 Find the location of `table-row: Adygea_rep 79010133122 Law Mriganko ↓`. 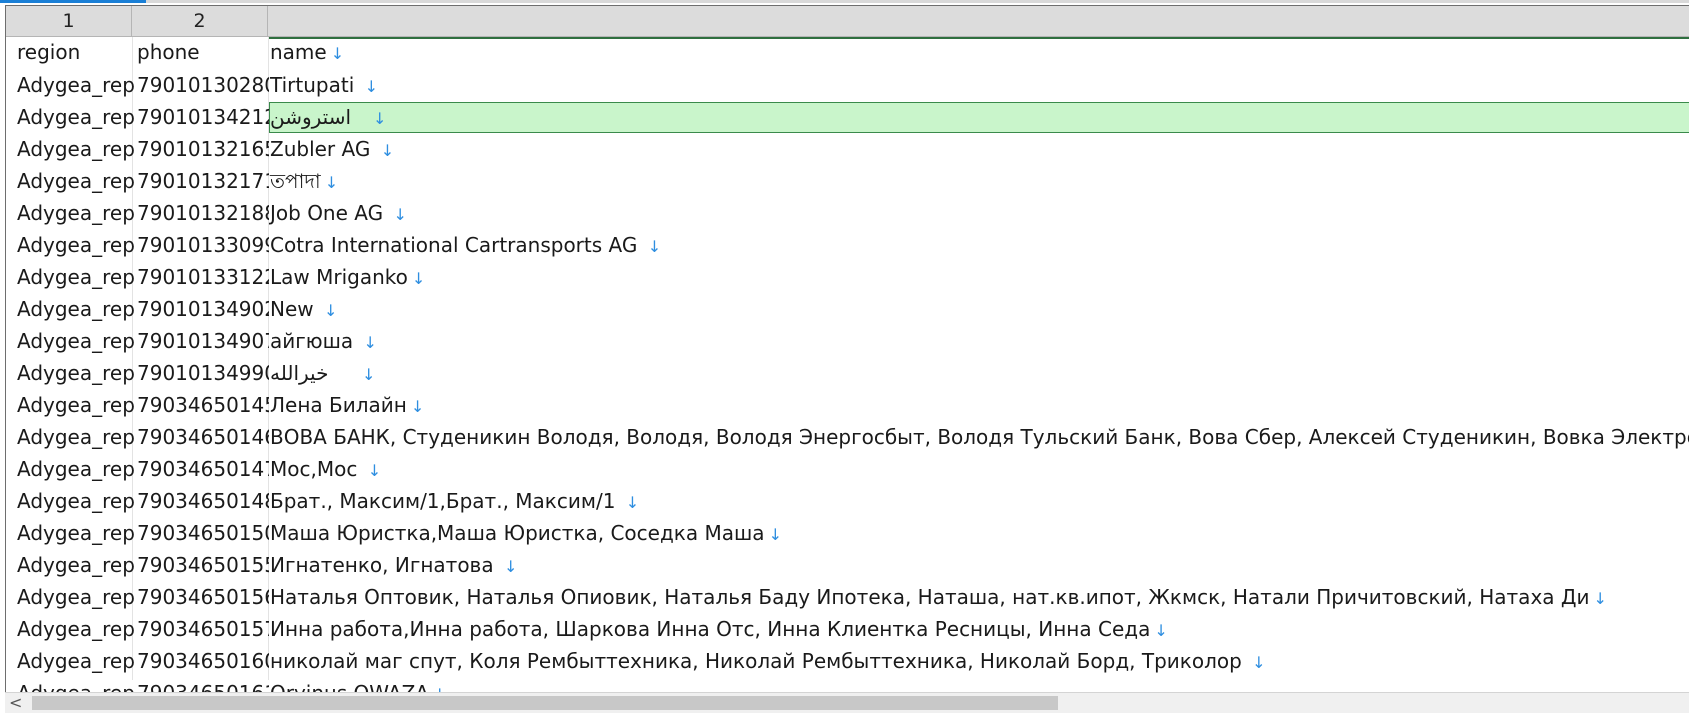

table-row: Adygea_rep 79010133122 Law Mriganko ↓ is located at coordinates (847, 278).